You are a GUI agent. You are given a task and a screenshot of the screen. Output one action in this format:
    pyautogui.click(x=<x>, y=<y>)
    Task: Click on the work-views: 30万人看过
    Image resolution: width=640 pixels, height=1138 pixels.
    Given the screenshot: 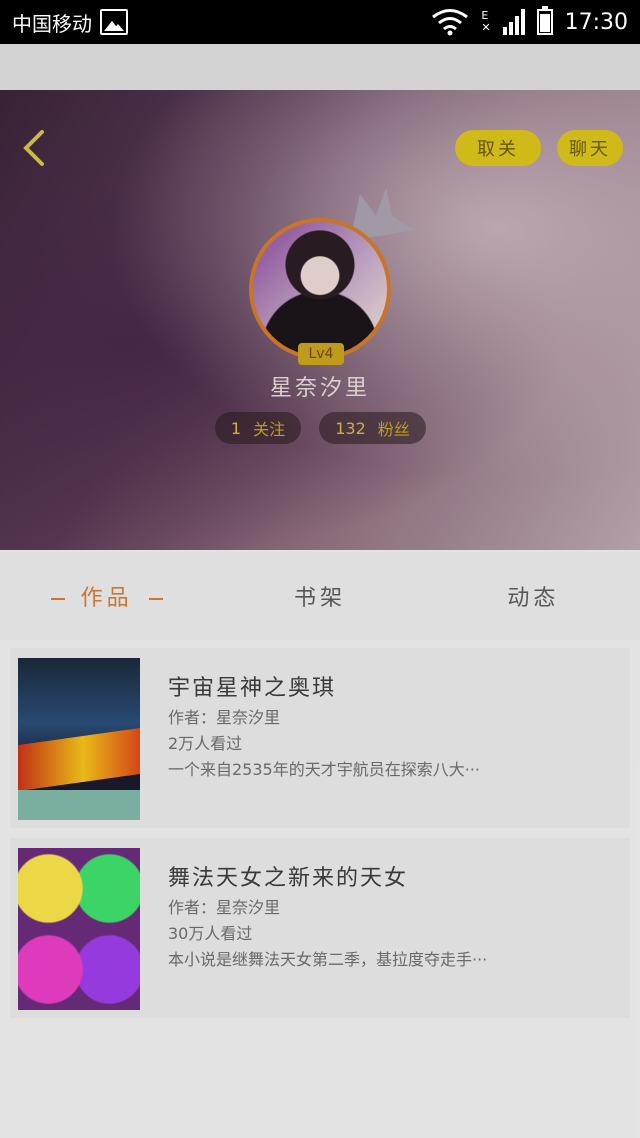 What is the action you would take?
    pyautogui.click(x=210, y=933)
    